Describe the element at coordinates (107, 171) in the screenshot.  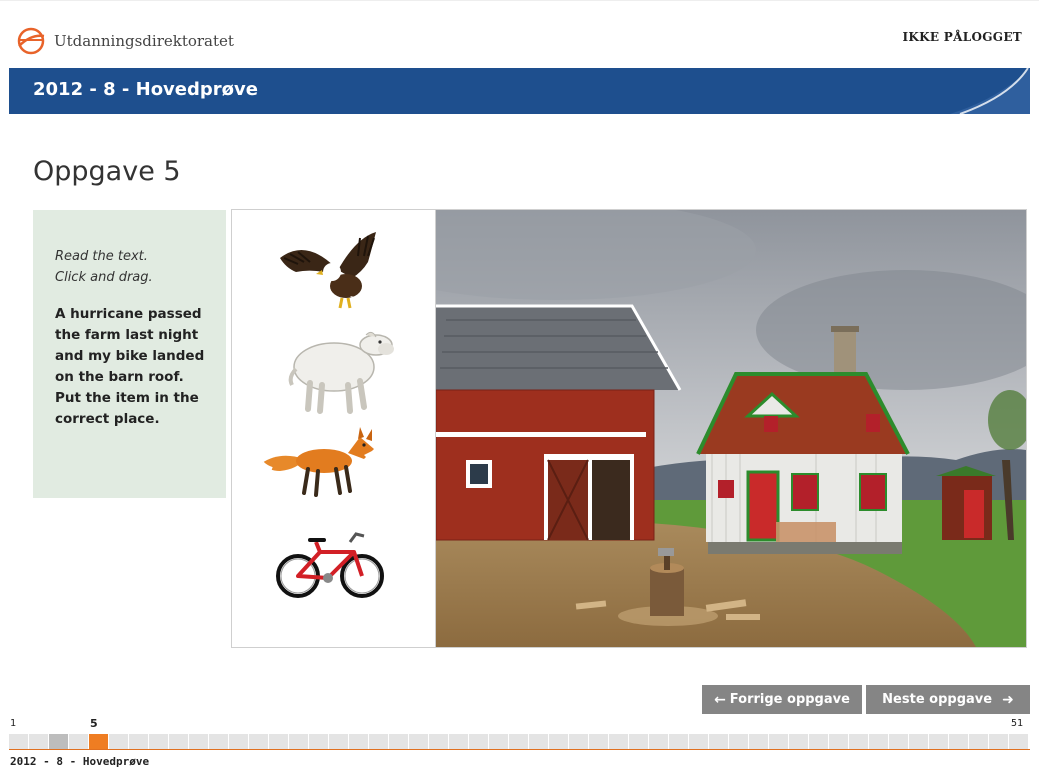
I see `task-heading: Oppgave 5` at that location.